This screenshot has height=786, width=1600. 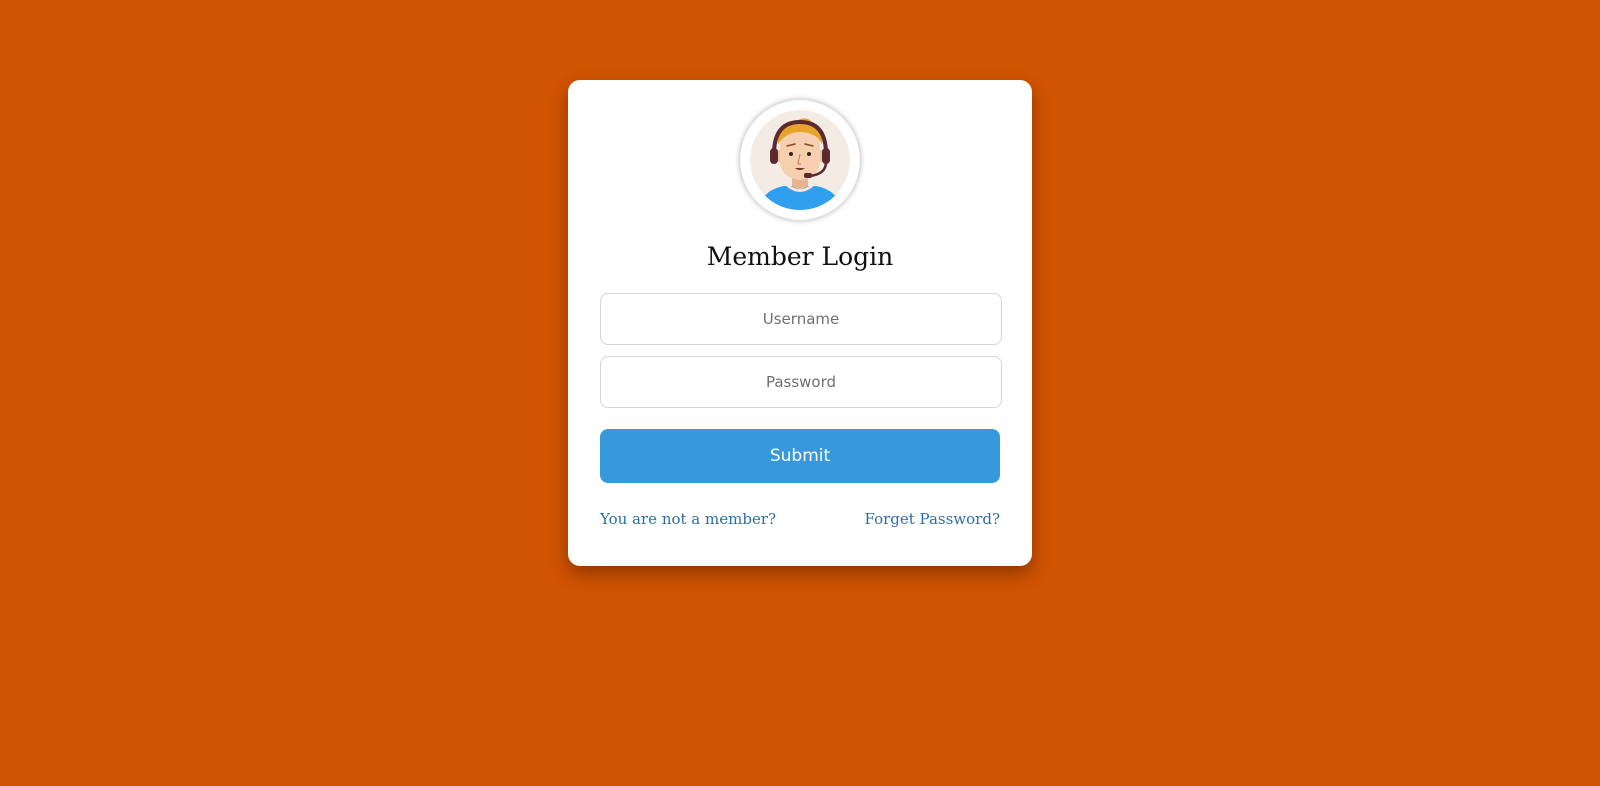 What do you see at coordinates (932, 519) in the screenshot?
I see `forget-password-link: Forget Password?` at bounding box center [932, 519].